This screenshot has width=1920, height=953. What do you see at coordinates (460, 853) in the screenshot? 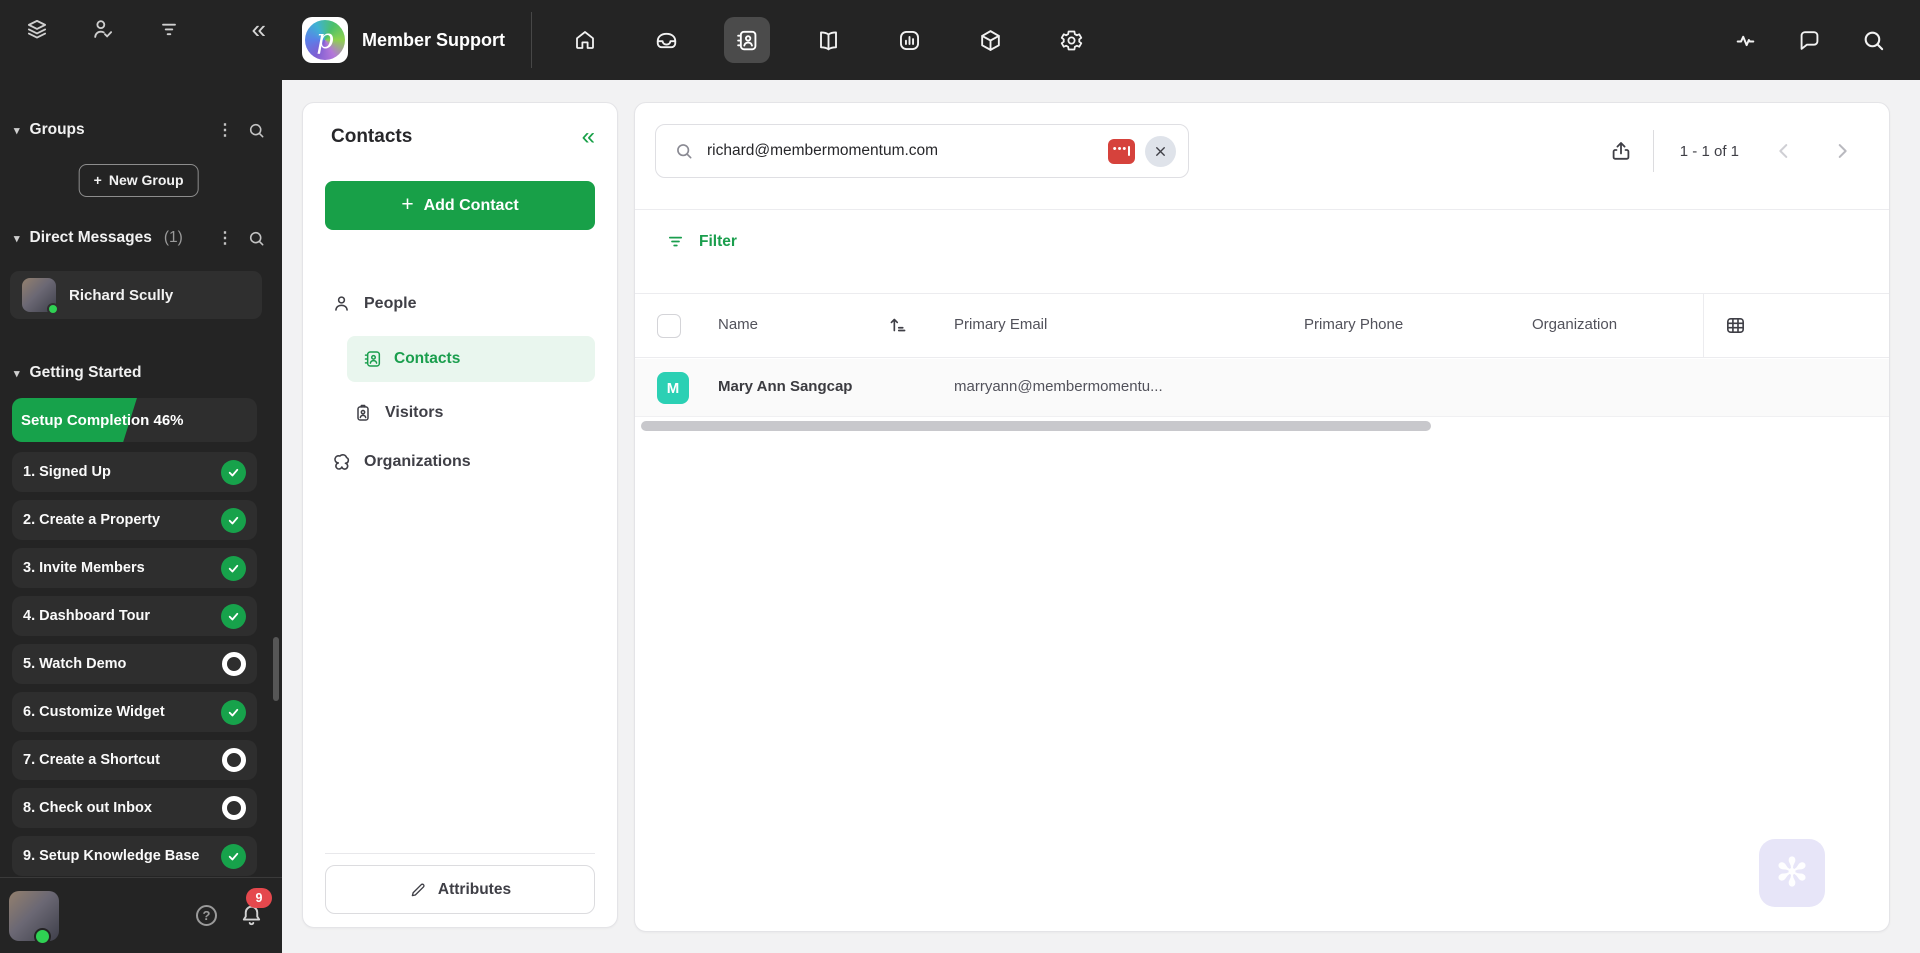
I see `panel-divider` at bounding box center [460, 853].